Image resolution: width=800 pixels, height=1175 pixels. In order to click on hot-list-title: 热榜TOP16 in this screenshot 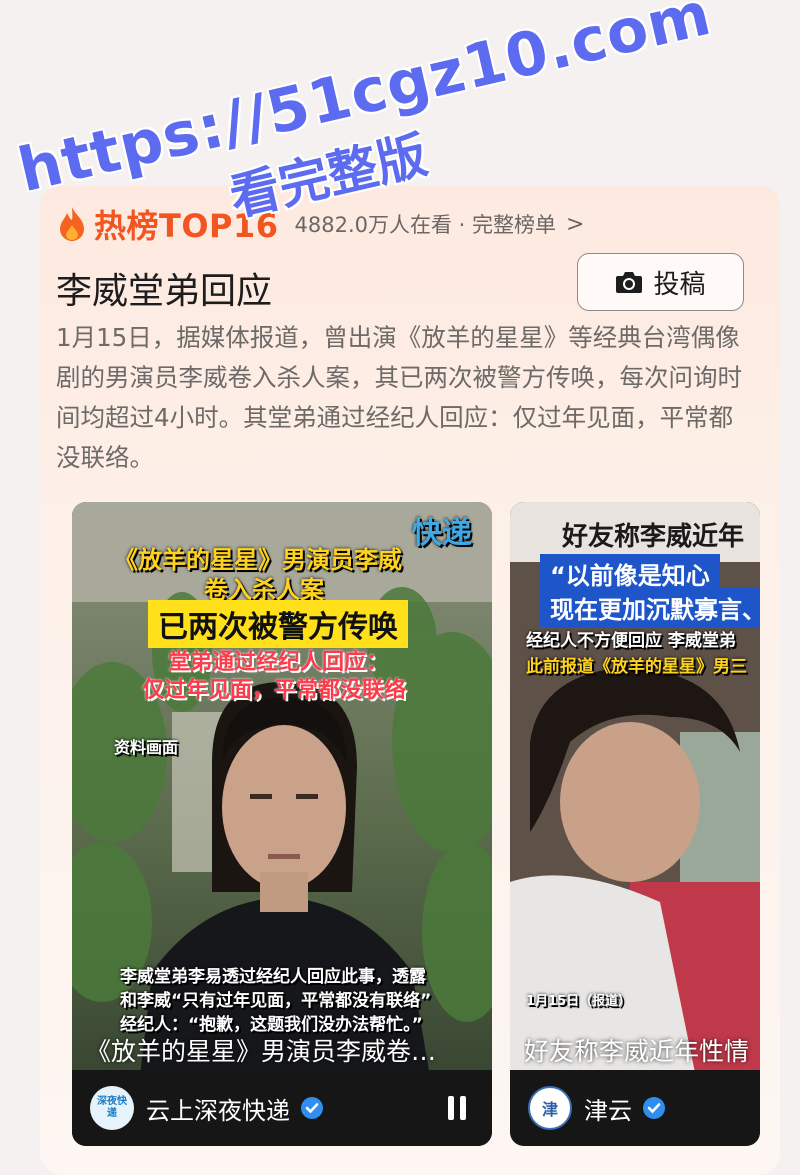, I will do `click(186, 224)`.